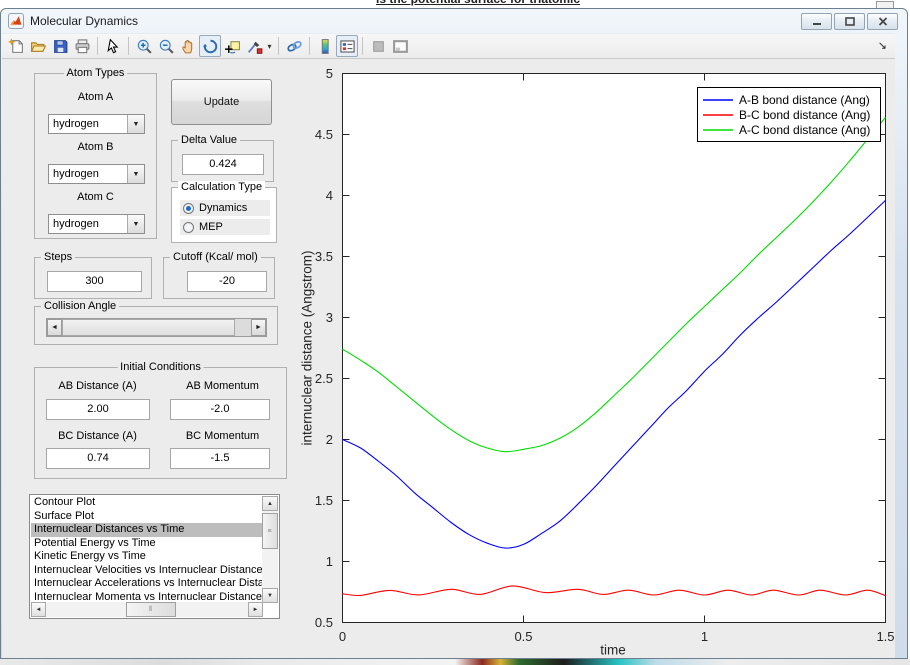 The height and width of the screenshot is (665, 910). I want to click on show-plot-tools-icon, so click(400, 46).